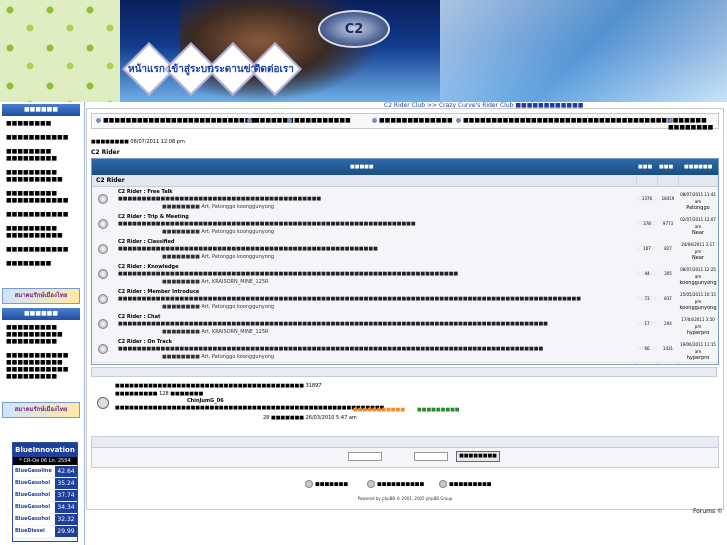  What do you see at coordinates (405, 167) in the screenshot?
I see `table-header: ■■■■■ ■■■ ■■■ ■■■■■■` at bounding box center [405, 167].